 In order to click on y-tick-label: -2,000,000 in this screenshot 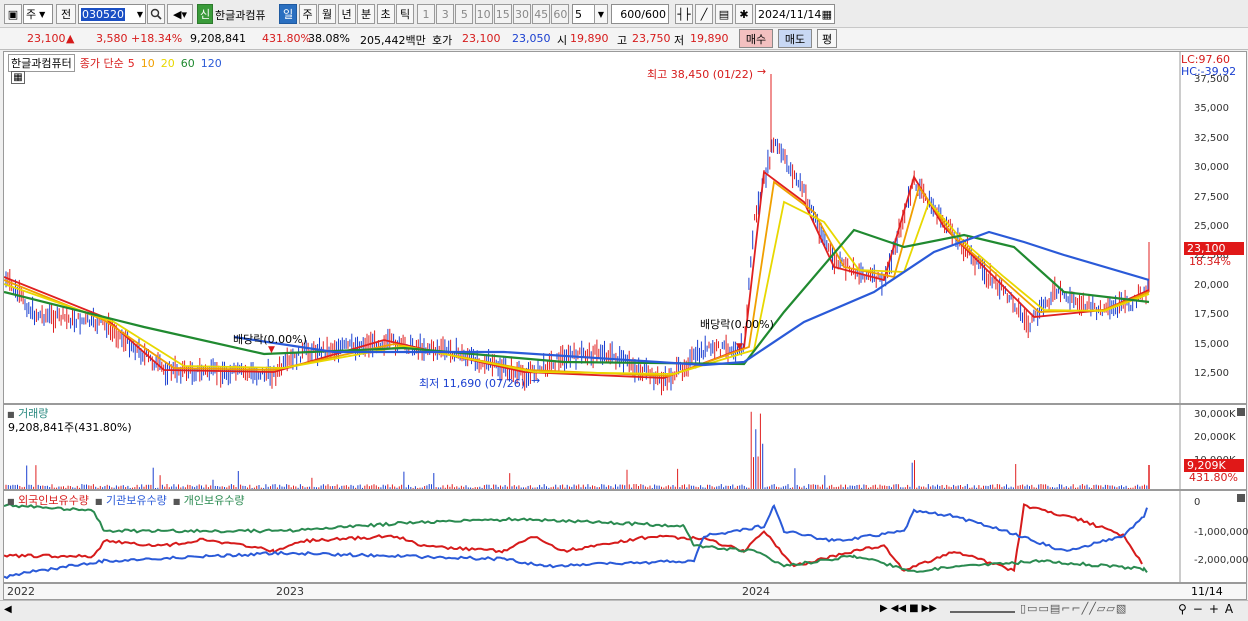, I will do `click(1221, 560)`.